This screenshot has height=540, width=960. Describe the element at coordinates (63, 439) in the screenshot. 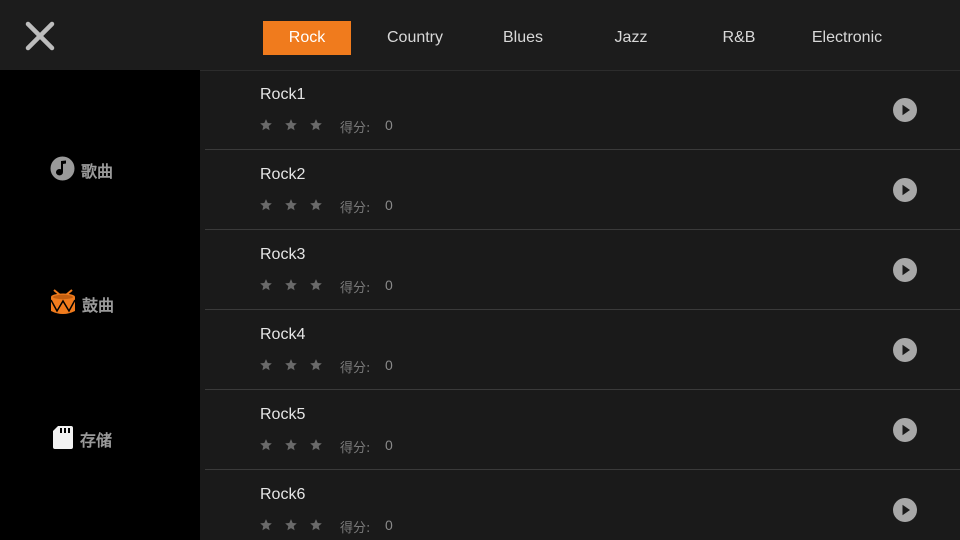

I see `sd-card-icon` at that location.